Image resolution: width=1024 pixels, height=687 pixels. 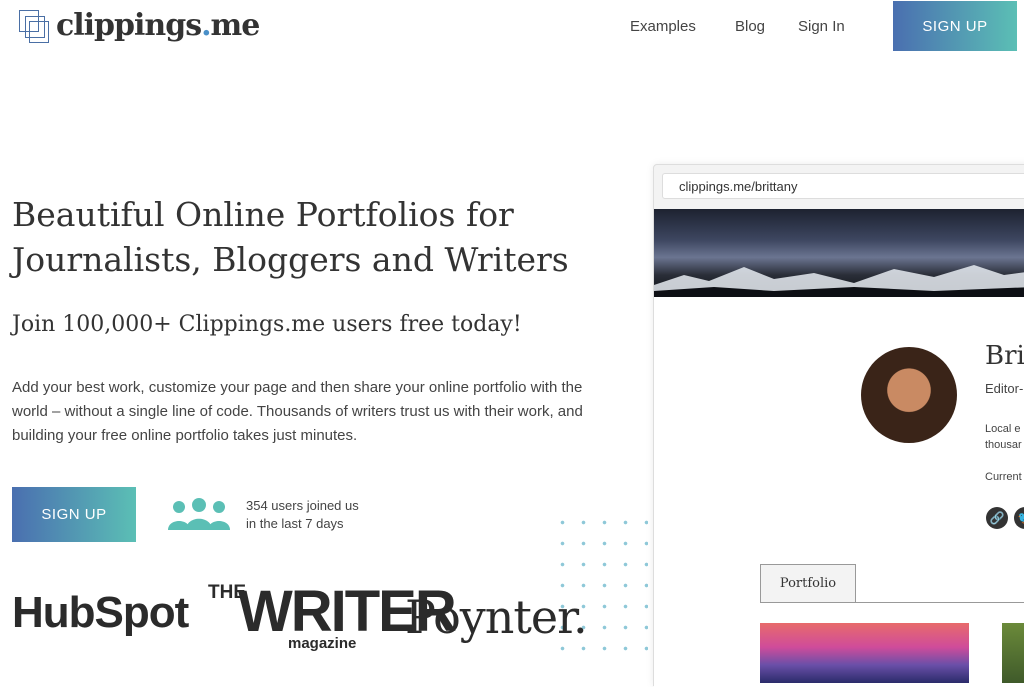 What do you see at coordinates (808, 583) in the screenshot?
I see `tab-portfolio: Portfolio` at bounding box center [808, 583].